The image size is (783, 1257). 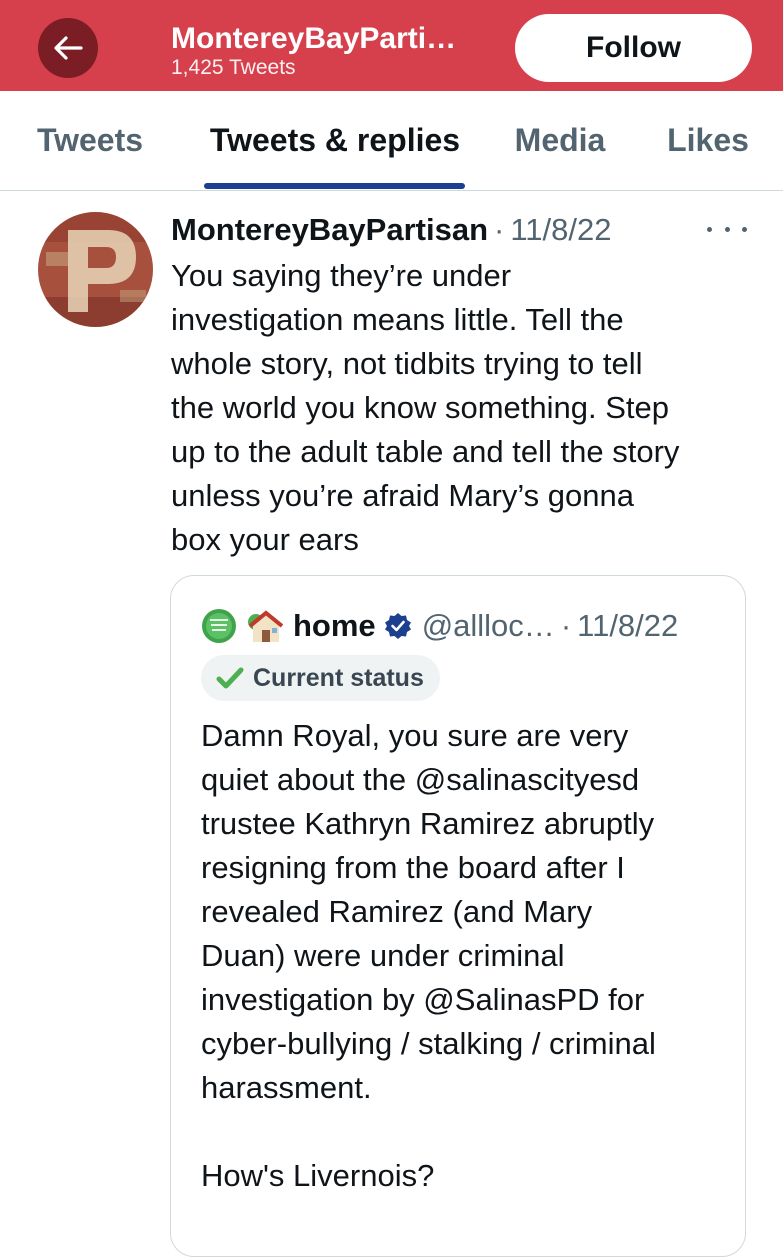 What do you see at coordinates (338, 677) in the screenshot?
I see `status-label: Current status` at bounding box center [338, 677].